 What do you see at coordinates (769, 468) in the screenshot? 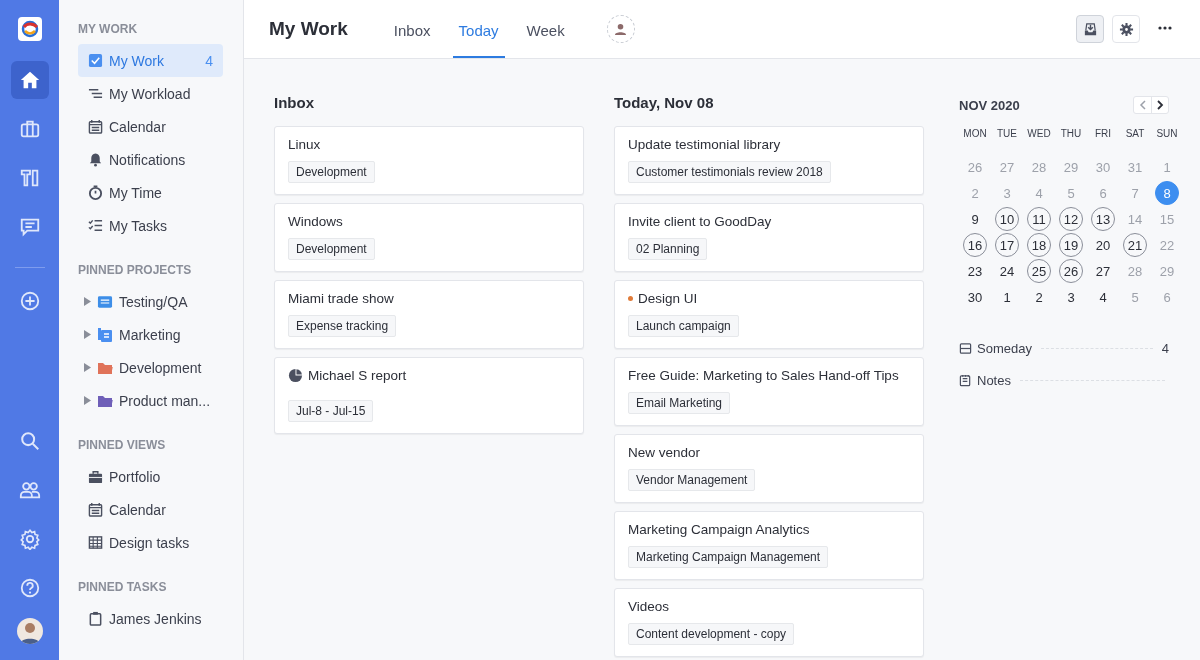
I see `task-card: New vendor Vendor Management` at bounding box center [769, 468].